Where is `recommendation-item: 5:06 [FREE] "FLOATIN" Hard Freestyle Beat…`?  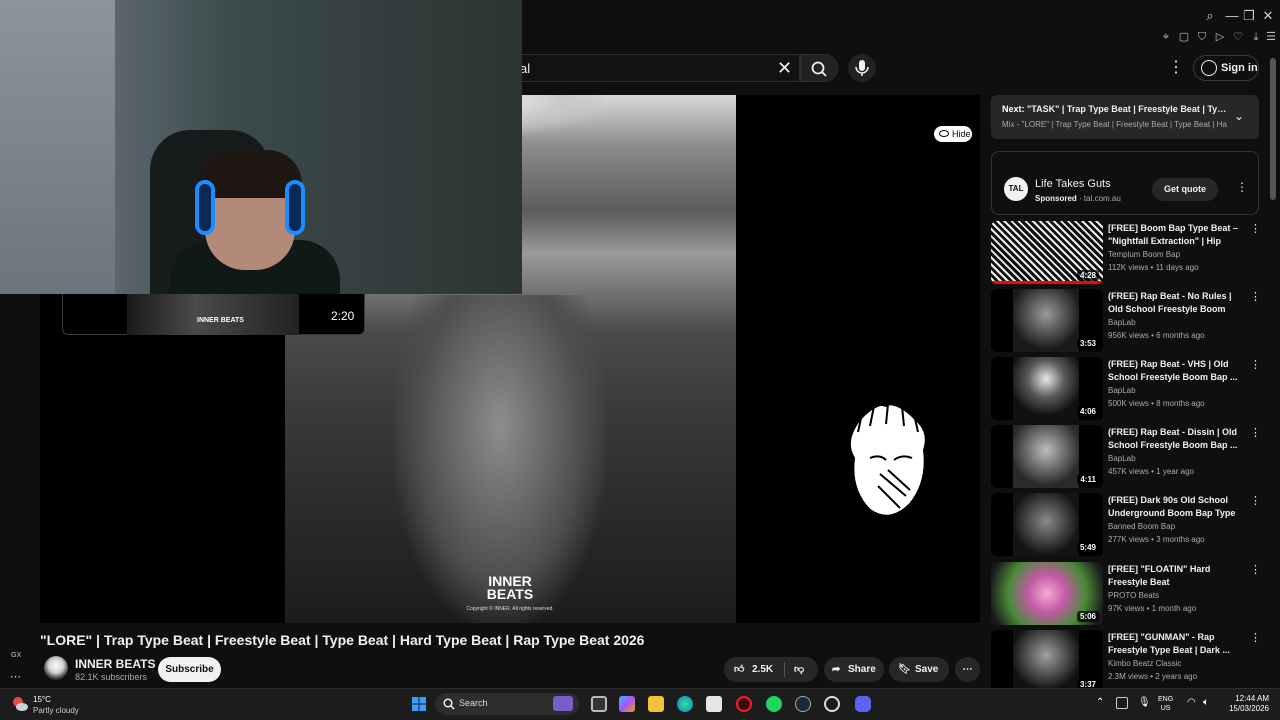
recommendation-item: 5:06 [FREE] "FLOATIN" Hard Freestyle Beat… is located at coordinates (1126, 595).